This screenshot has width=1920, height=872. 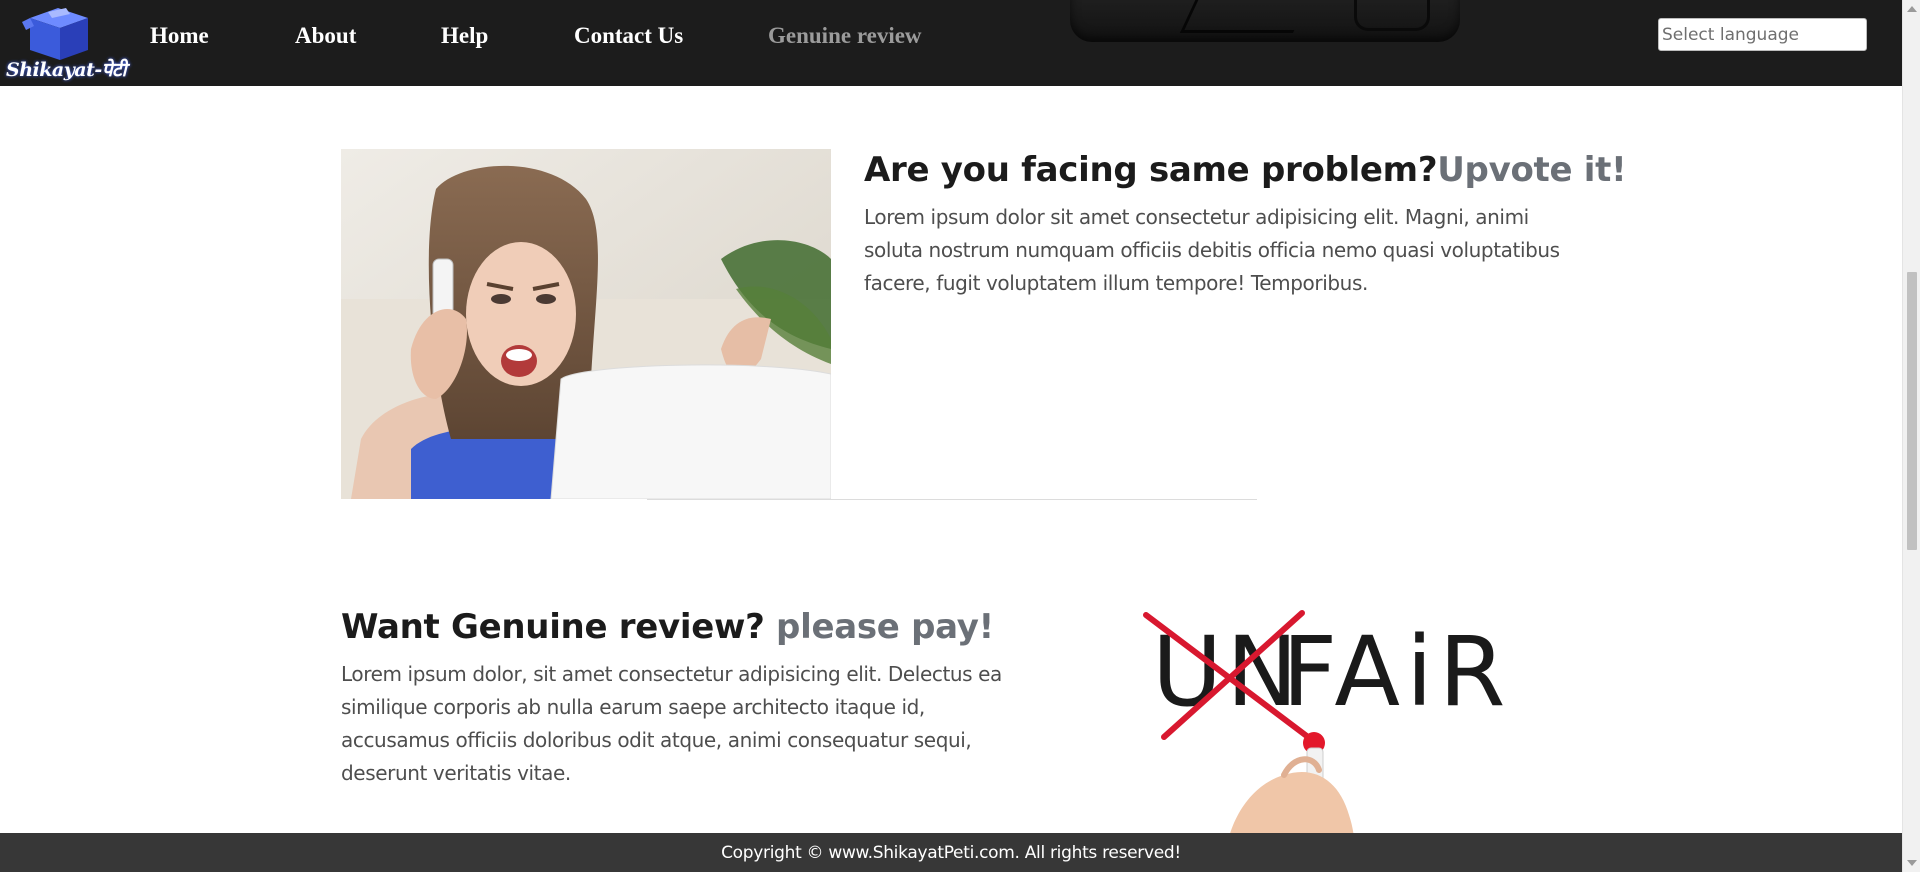 What do you see at coordinates (1151, 170) in the screenshot?
I see `section1-title-text: Are you facing same problem?` at bounding box center [1151, 170].